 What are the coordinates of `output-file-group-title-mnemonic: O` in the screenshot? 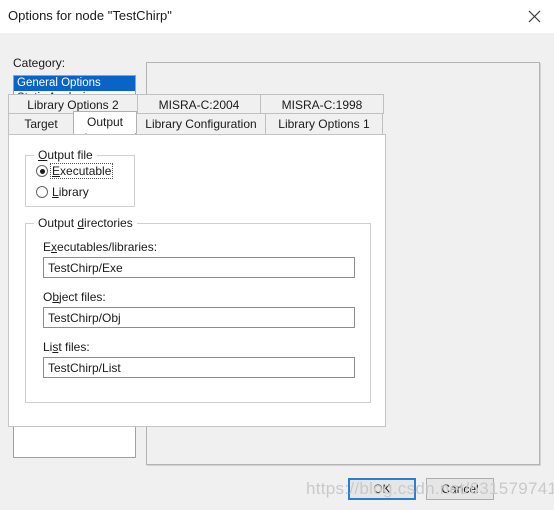 It's located at (43, 155).